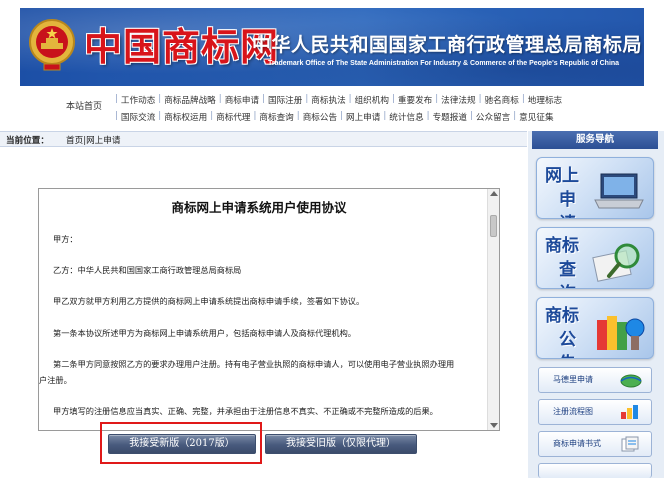  Describe the element at coordinates (629, 412) in the screenshot. I see `chart-icon` at that location.